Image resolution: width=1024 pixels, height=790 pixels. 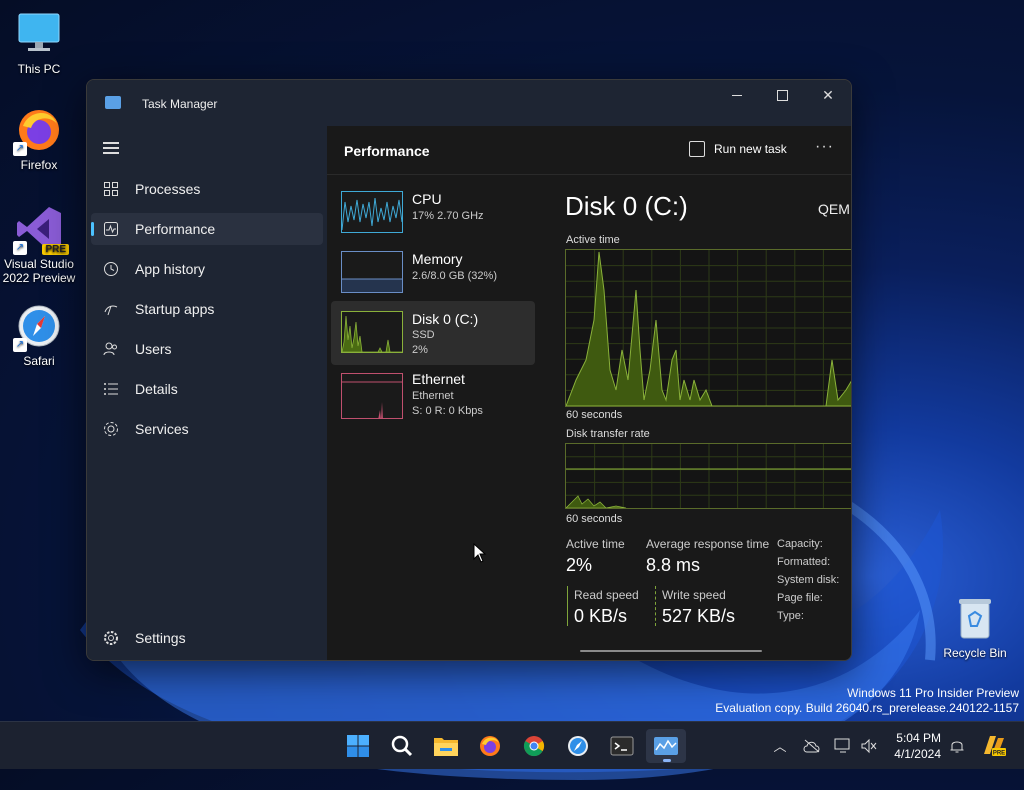 What do you see at coordinates (671, 651) in the screenshot?
I see `horizontal-scrollbar` at bounding box center [671, 651].